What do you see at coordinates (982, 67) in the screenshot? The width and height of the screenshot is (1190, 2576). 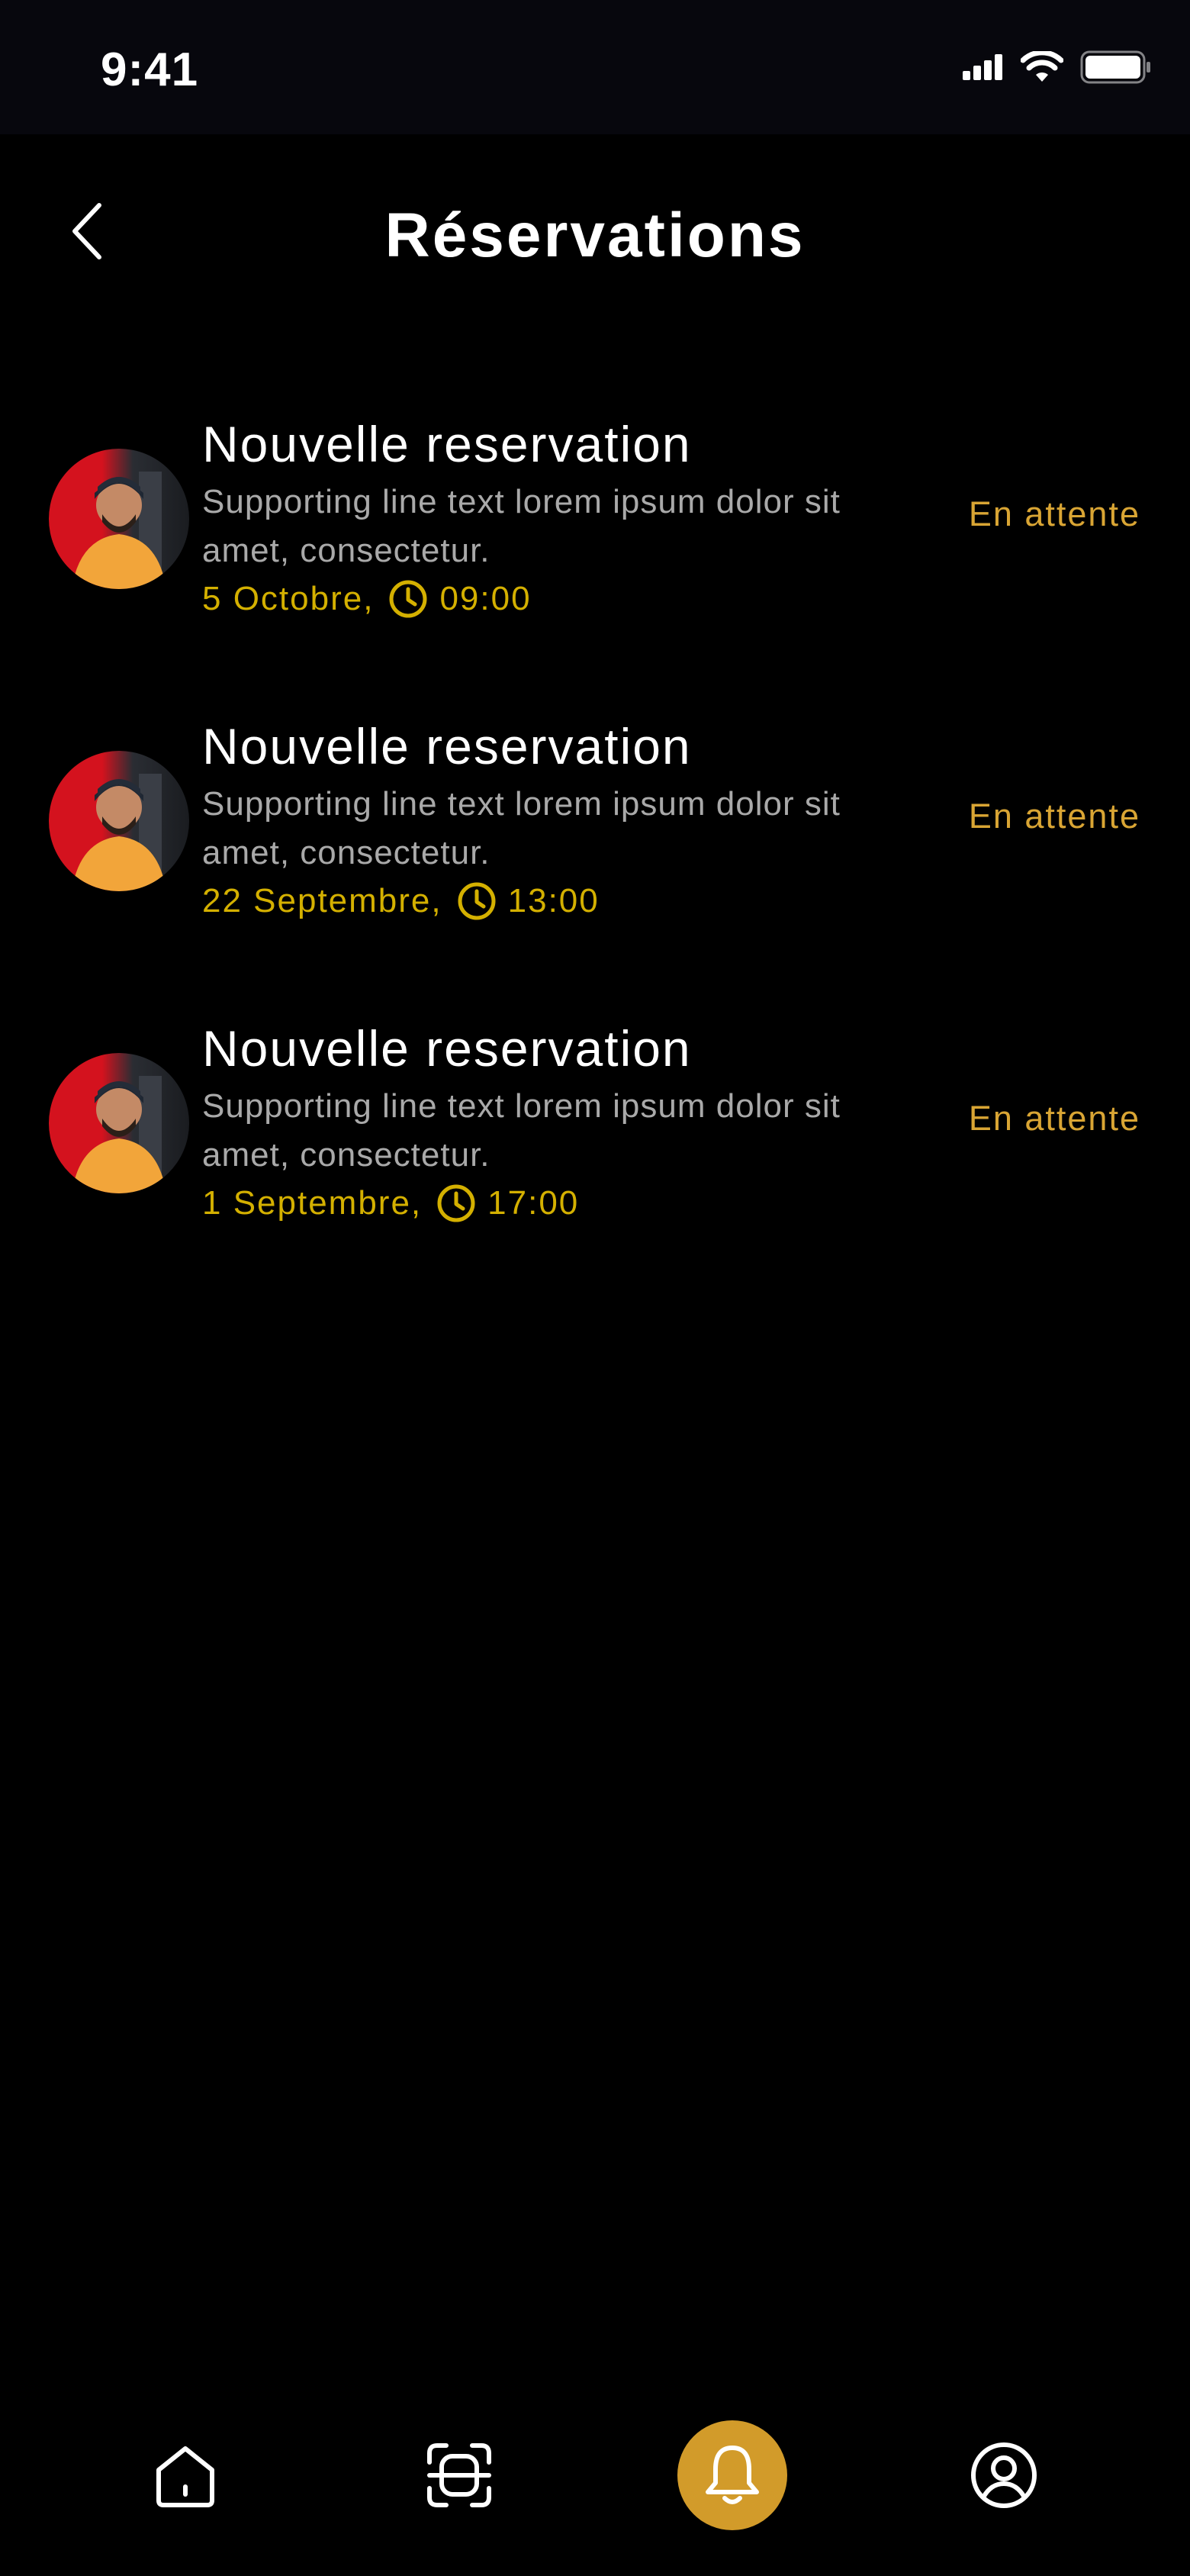 I see `signal-icon` at bounding box center [982, 67].